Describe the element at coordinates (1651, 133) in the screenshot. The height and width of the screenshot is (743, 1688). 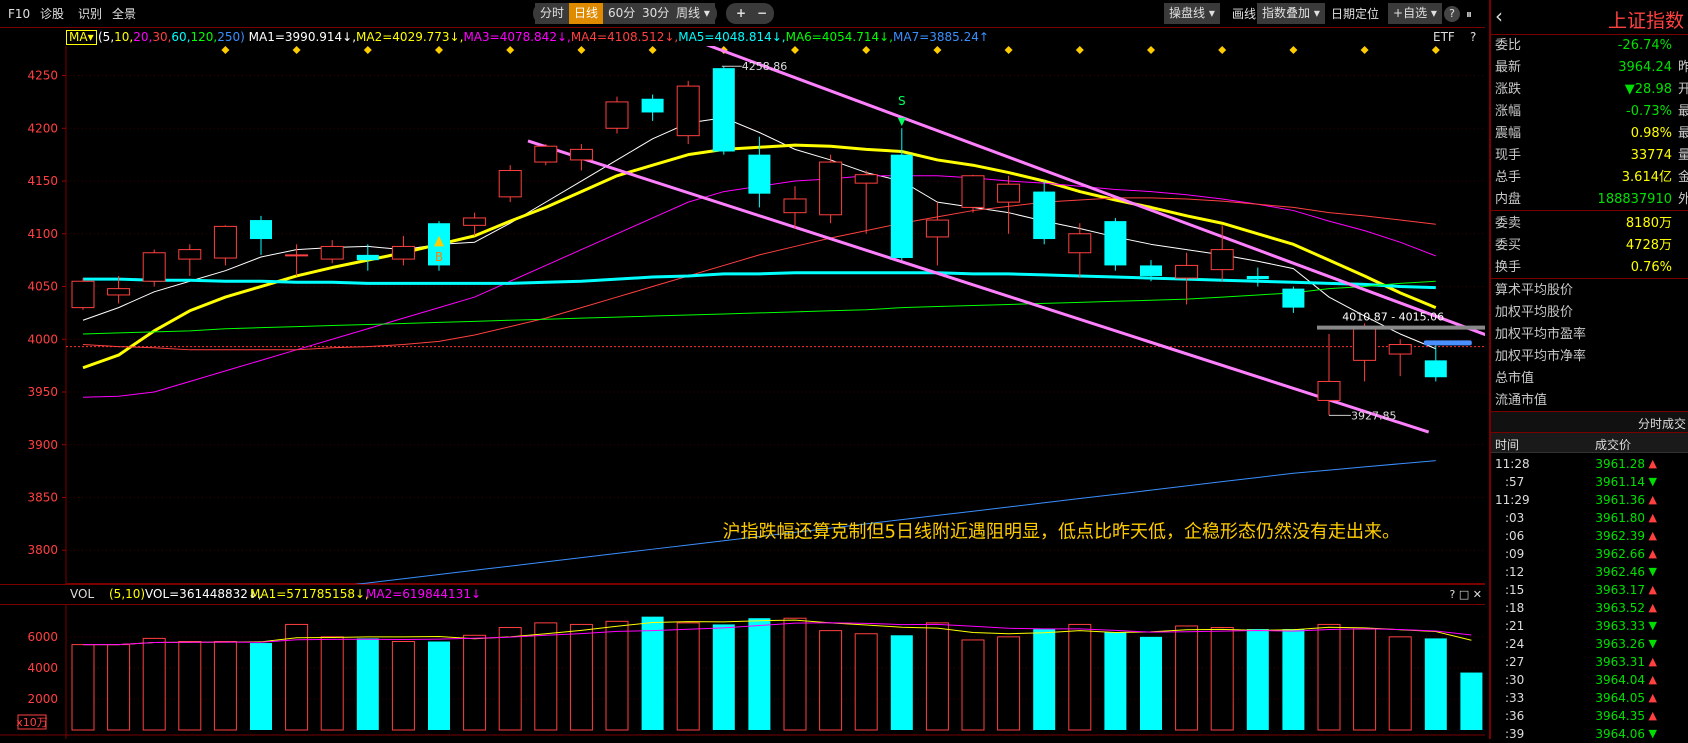
I see `quote-value: 0.98%` at that location.